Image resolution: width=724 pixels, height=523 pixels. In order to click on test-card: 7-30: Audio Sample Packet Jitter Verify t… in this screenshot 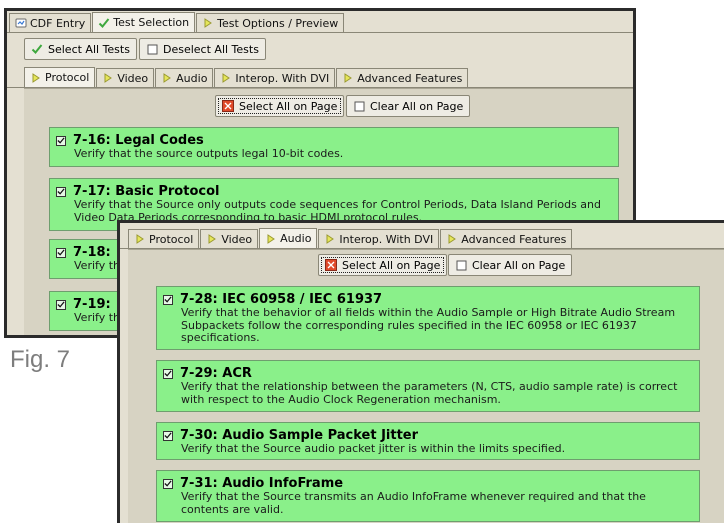, I will do `click(428, 441)`.